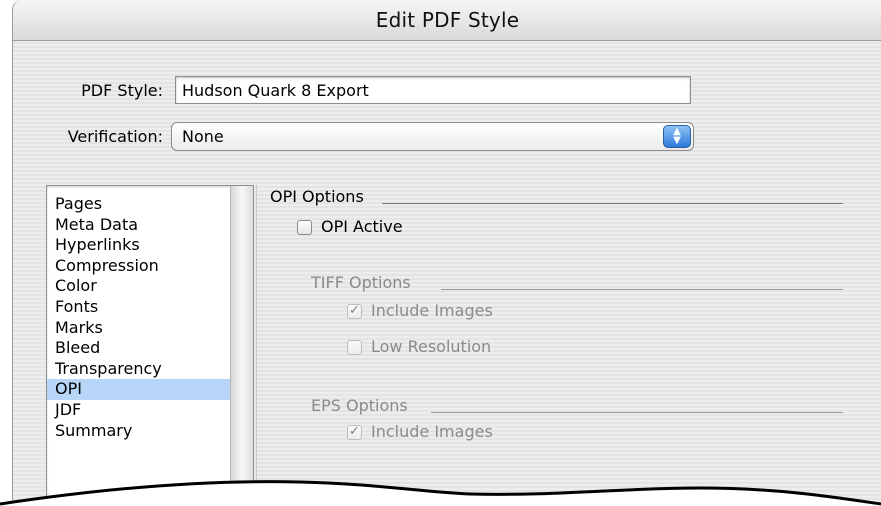 The height and width of the screenshot is (506, 881). Describe the element at coordinates (138, 389) in the screenshot. I see `list-item-opi: OPI` at that location.